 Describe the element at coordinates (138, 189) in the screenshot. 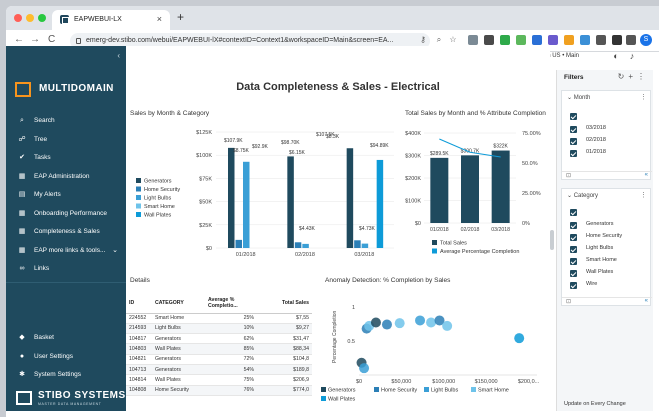

I see `legend-swatch` at that location.